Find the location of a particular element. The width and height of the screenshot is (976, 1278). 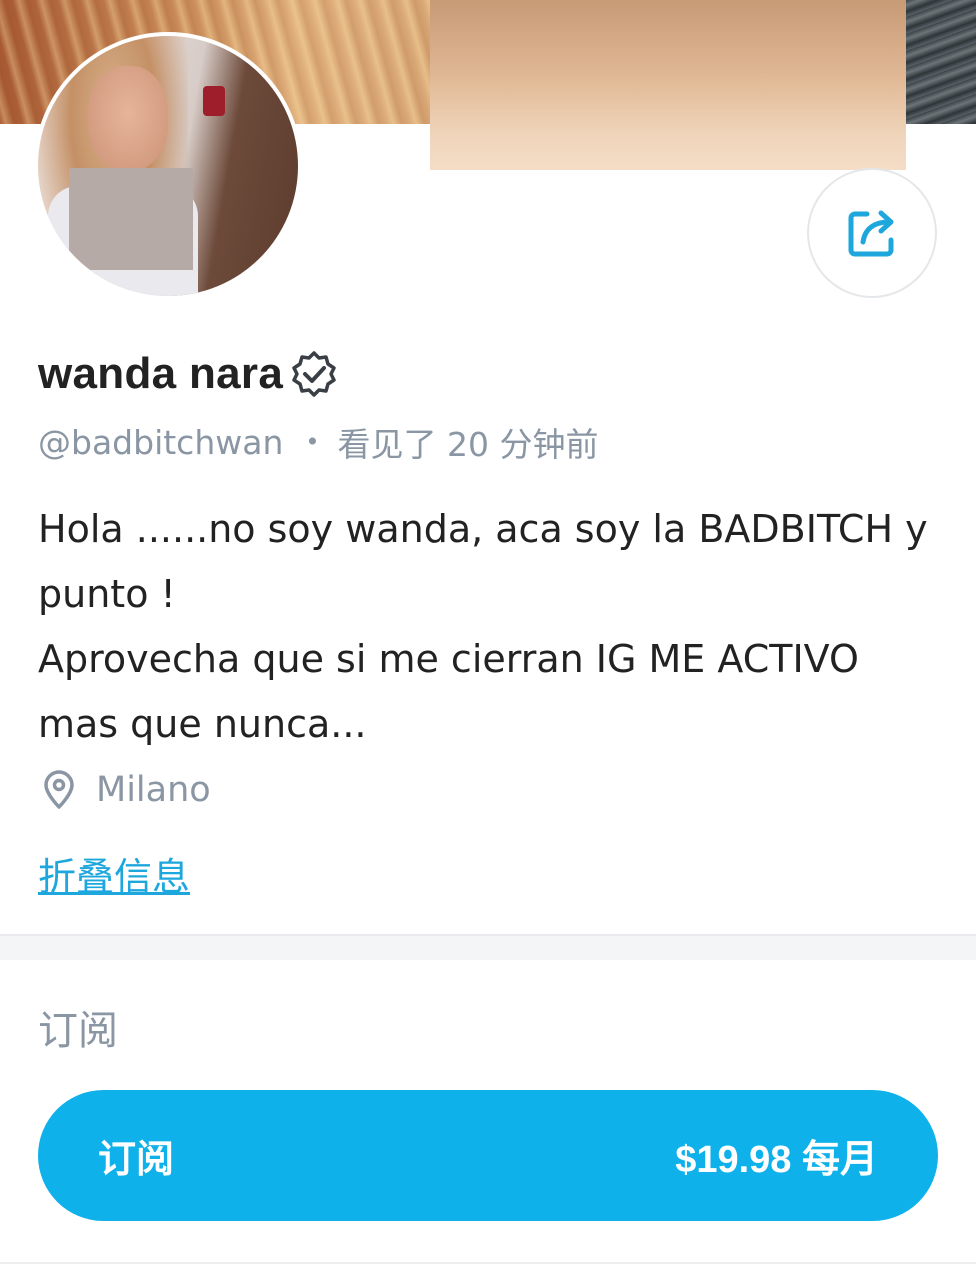

bottom-divider is located at coordinates (488, 1263).